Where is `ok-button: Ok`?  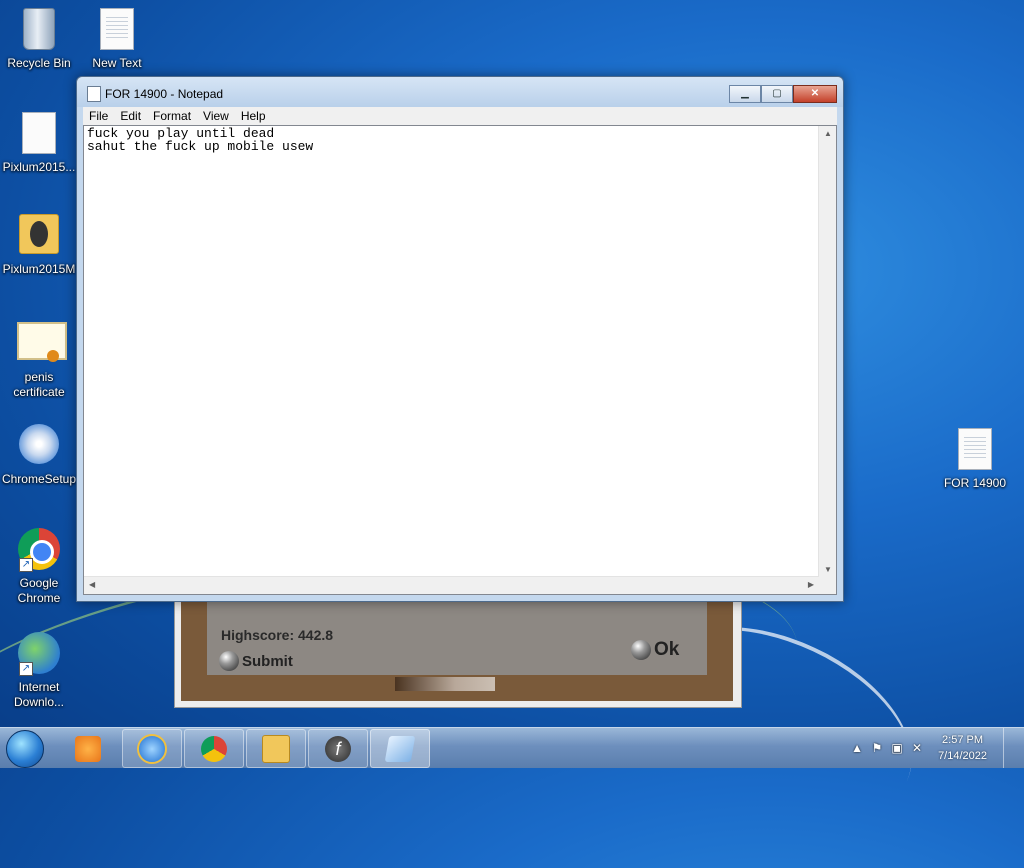
ok-button: Ok is located at coordinates (655, 650).